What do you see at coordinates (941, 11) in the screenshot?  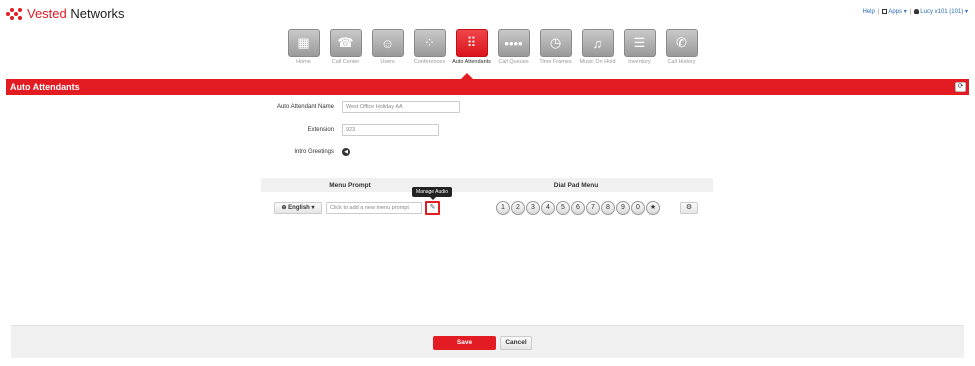 I see `user-menu: Lucy x101 (101) ▾` at bounding box center [941, 11].